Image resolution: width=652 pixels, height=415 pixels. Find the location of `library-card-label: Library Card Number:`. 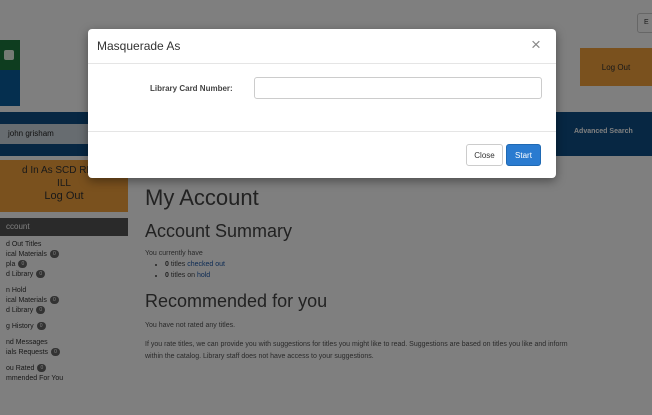

library-card-label: Library Card Number: is located at coordinates (191, 88).